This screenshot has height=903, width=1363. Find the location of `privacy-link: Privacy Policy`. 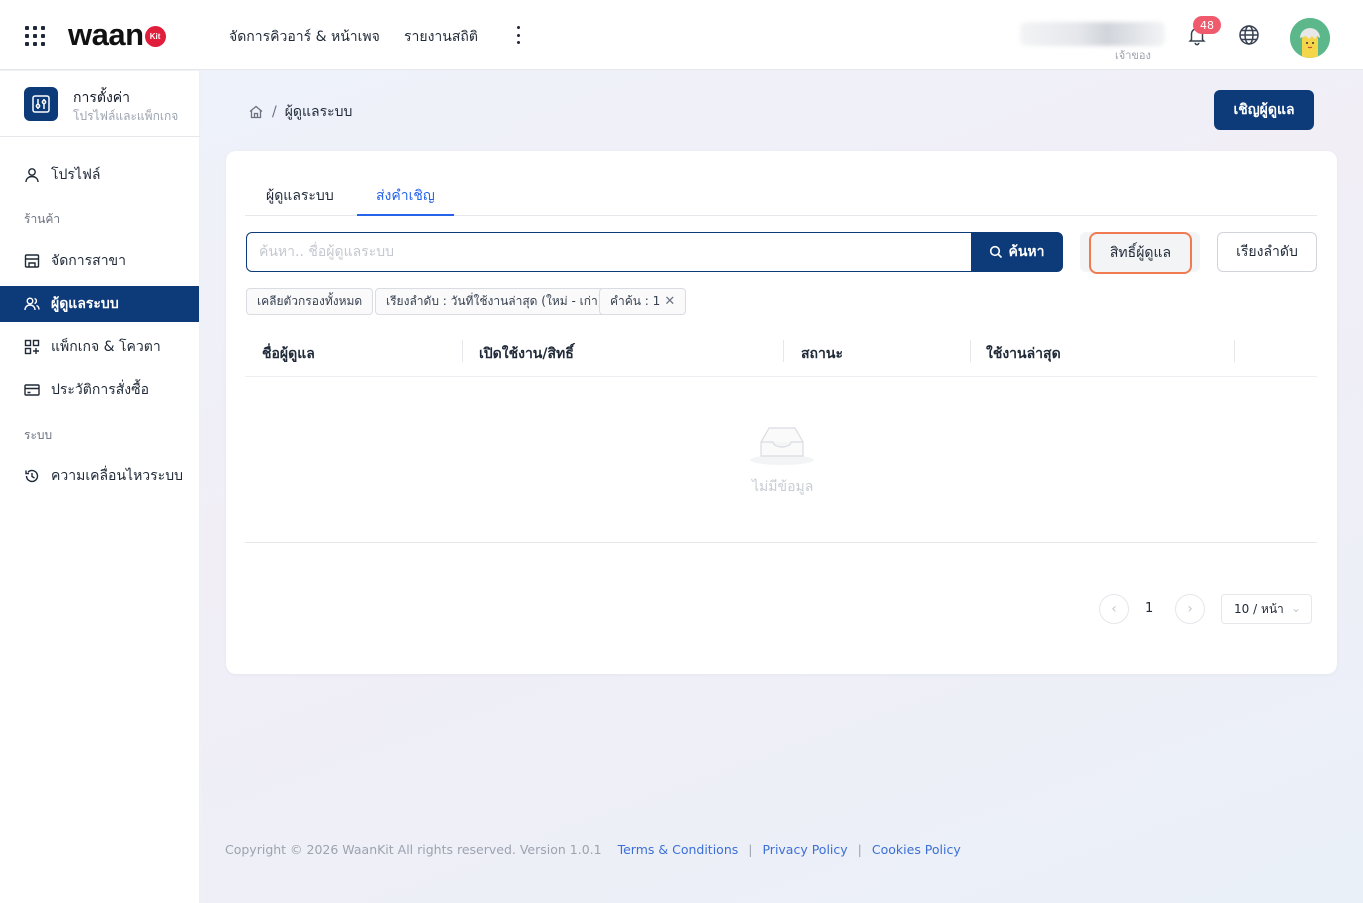

privacy-link: Privacy Policy is located at coordinates (804, 849).